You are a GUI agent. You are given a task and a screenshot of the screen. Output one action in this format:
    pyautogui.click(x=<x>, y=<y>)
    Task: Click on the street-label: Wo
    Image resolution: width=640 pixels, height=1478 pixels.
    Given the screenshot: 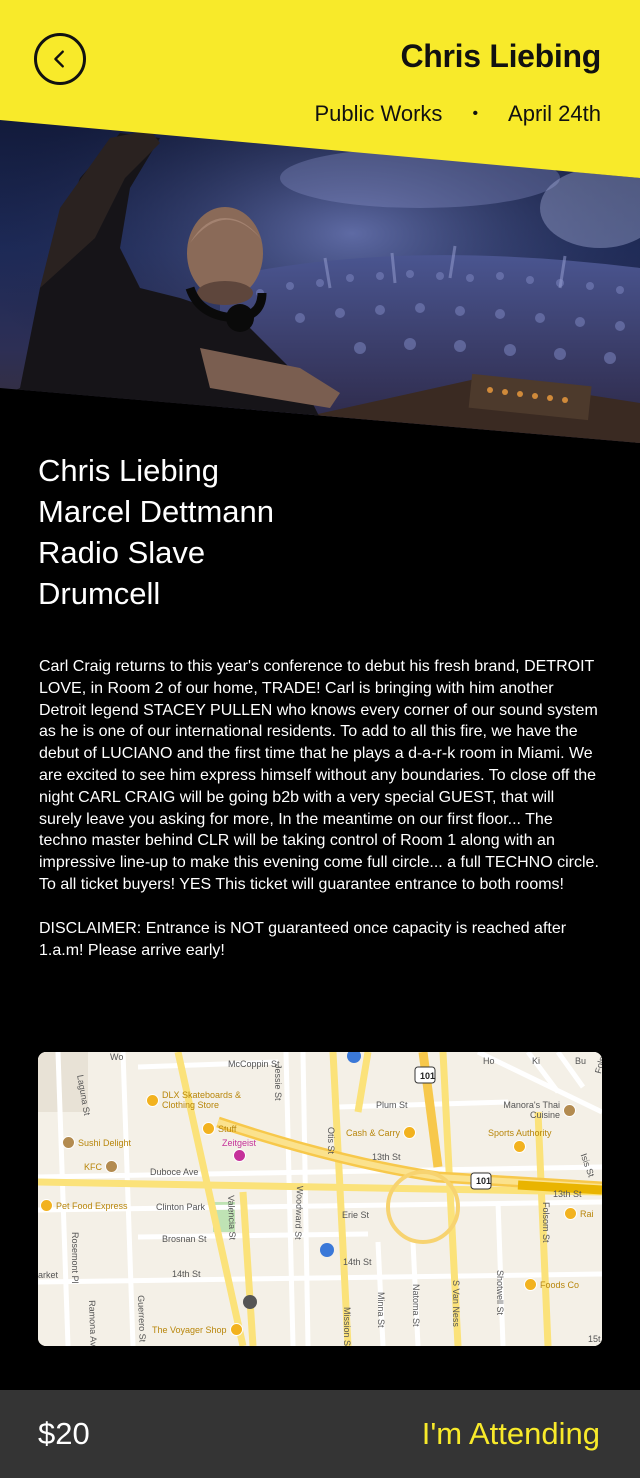 What is the action you would take?
    pyautogui.click(x=117, y=1057)
    